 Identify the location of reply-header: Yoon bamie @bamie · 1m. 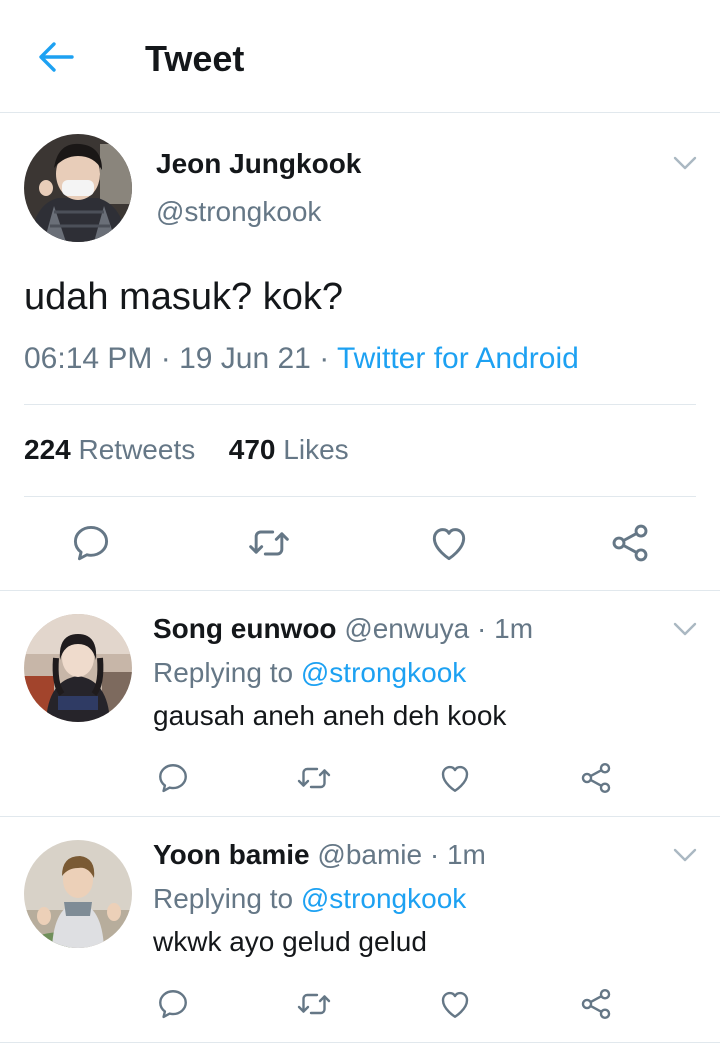
(319, 855).